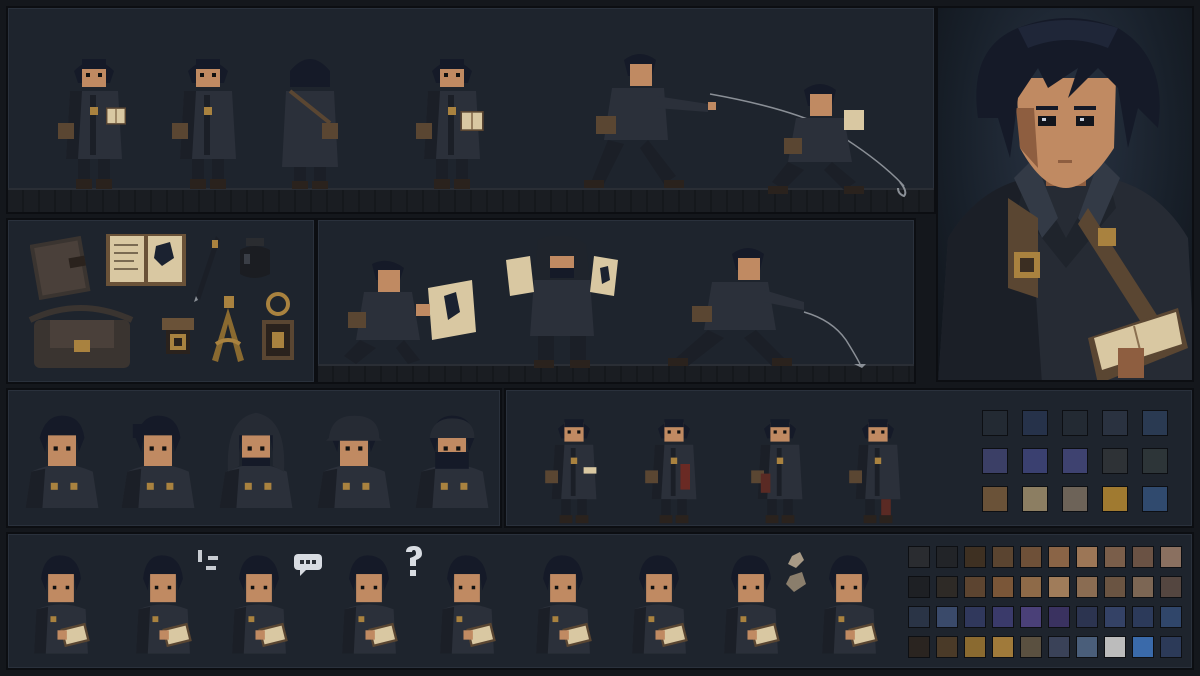 This screenshot has height=676, width=1200. Describe the element at coordinates (751, 601) in the screenshot. I see `emote-frustrated` at that location.